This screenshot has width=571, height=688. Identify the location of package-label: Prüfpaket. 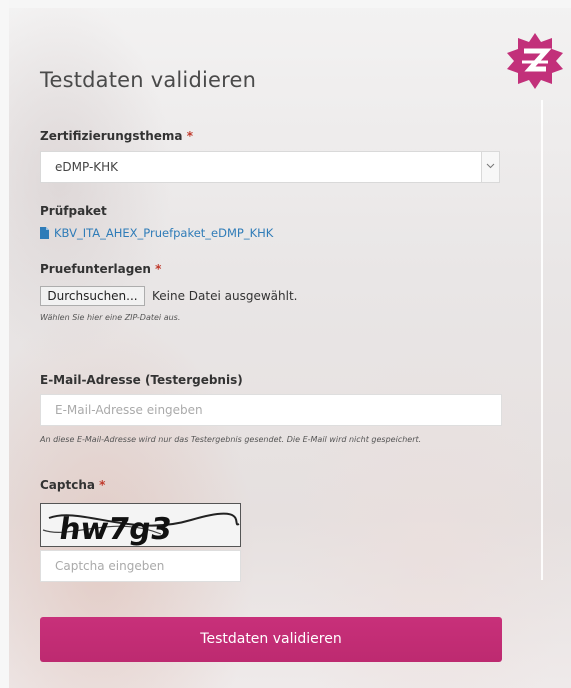
(73, 211).